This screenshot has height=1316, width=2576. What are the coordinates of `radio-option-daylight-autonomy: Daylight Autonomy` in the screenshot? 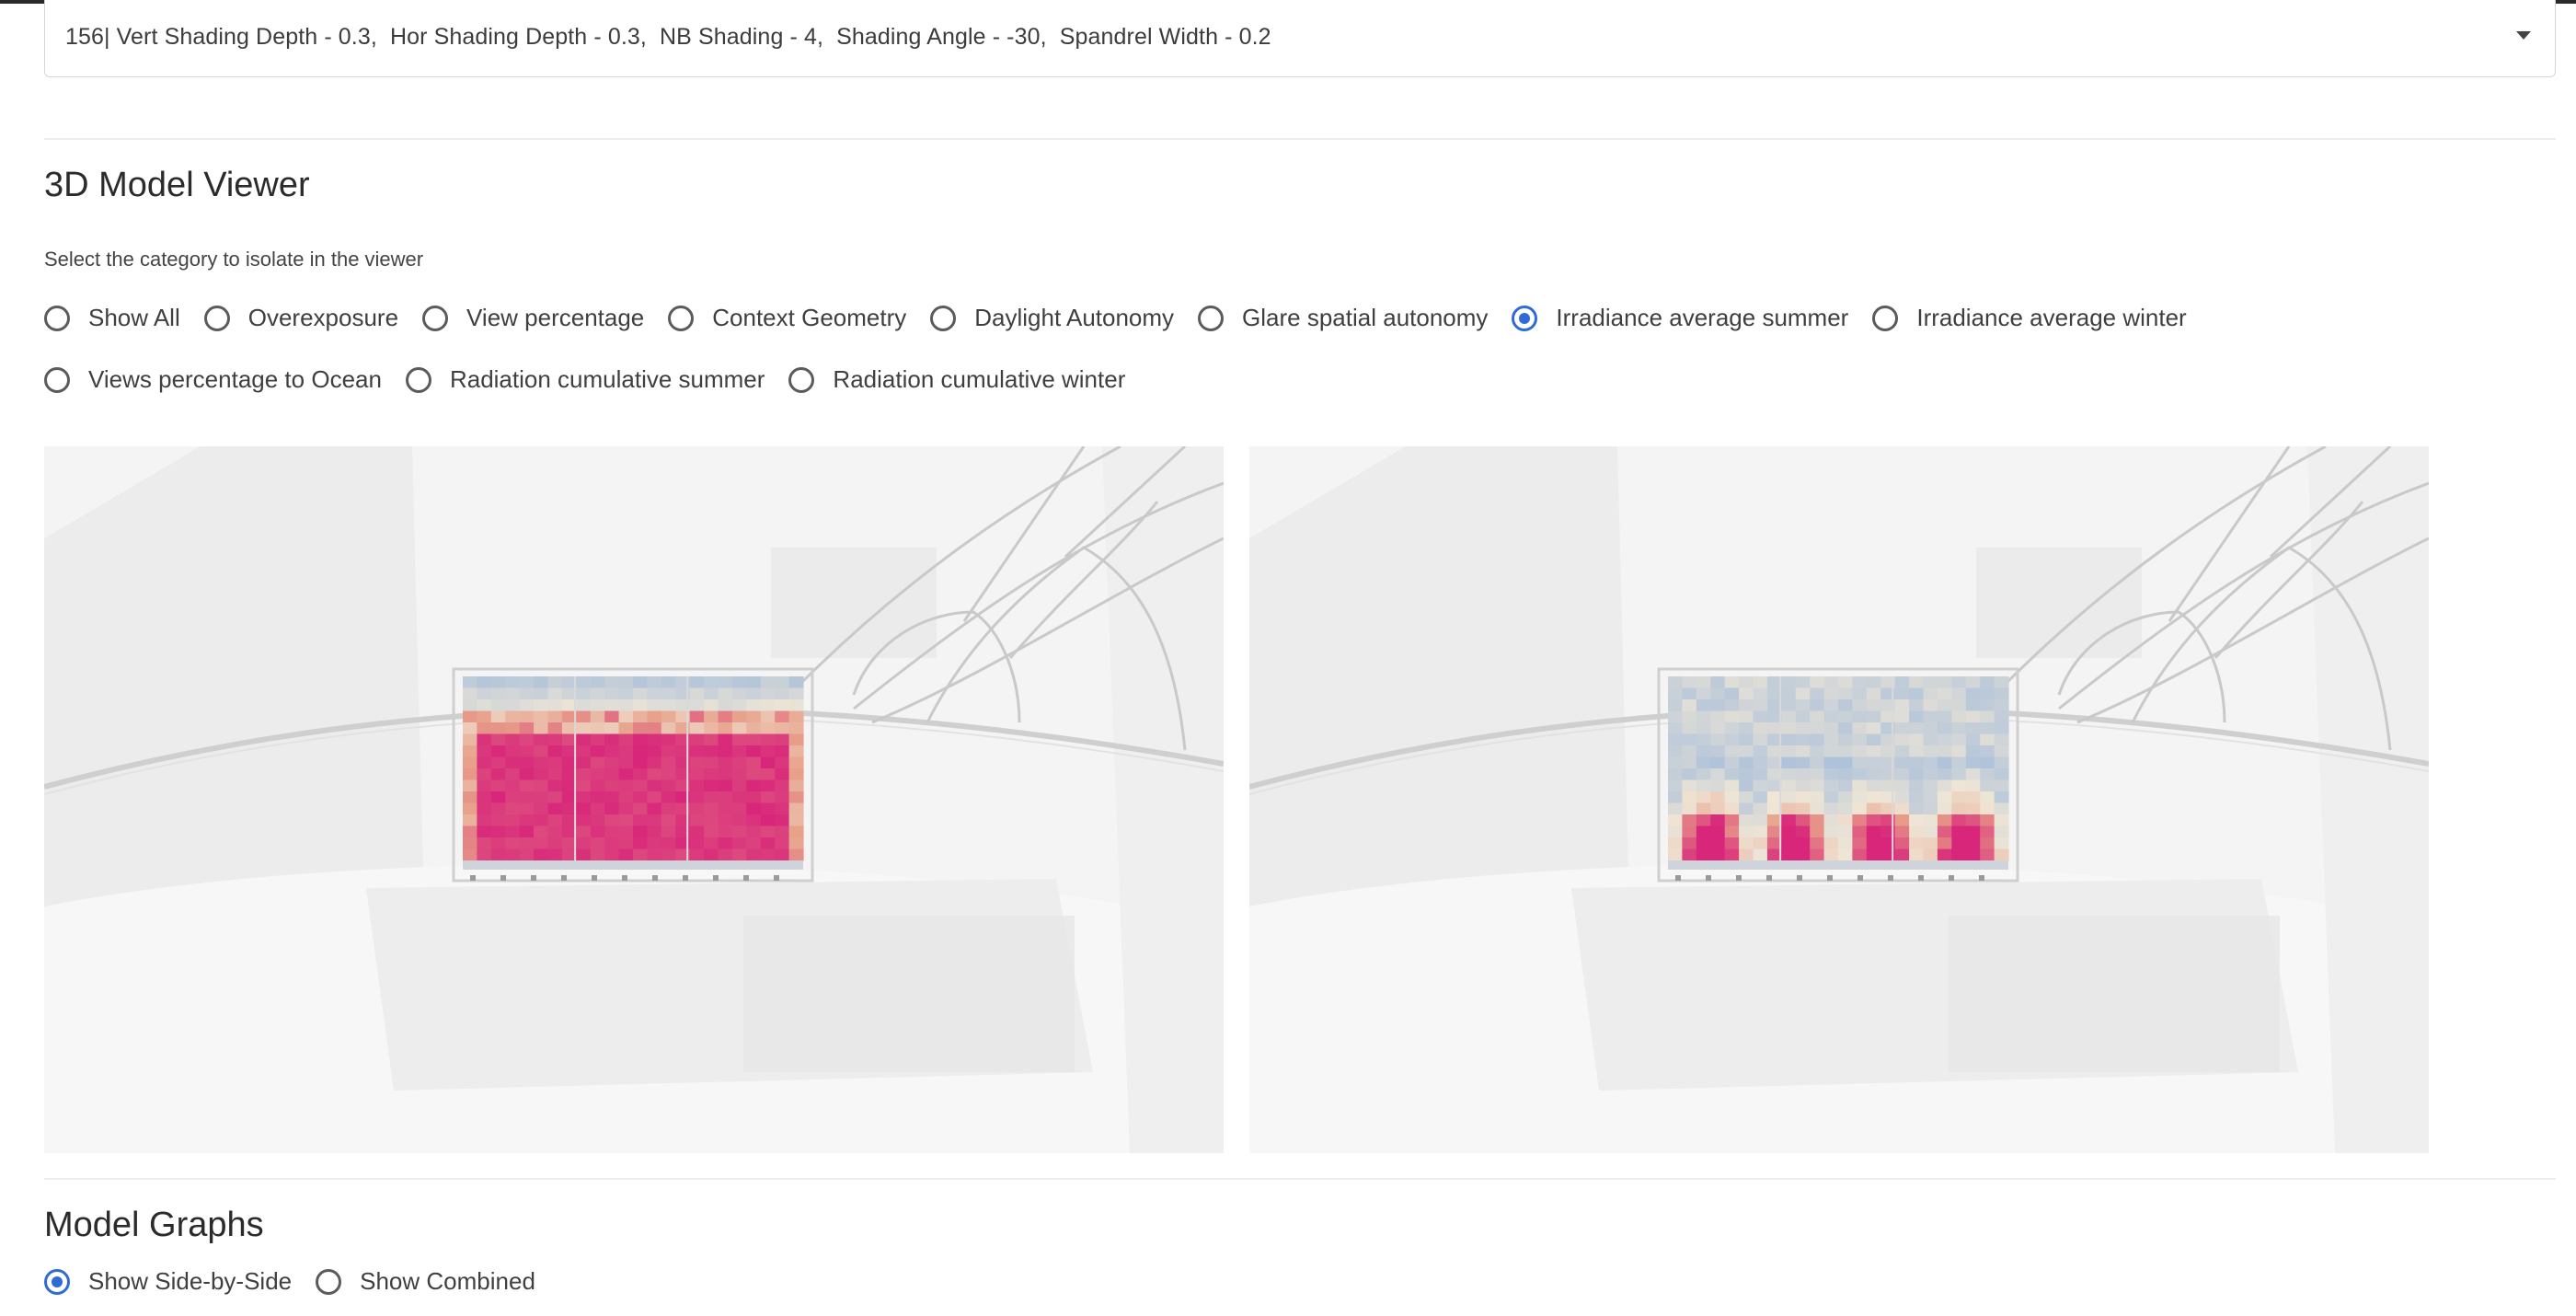 It's located at (1052, 318).